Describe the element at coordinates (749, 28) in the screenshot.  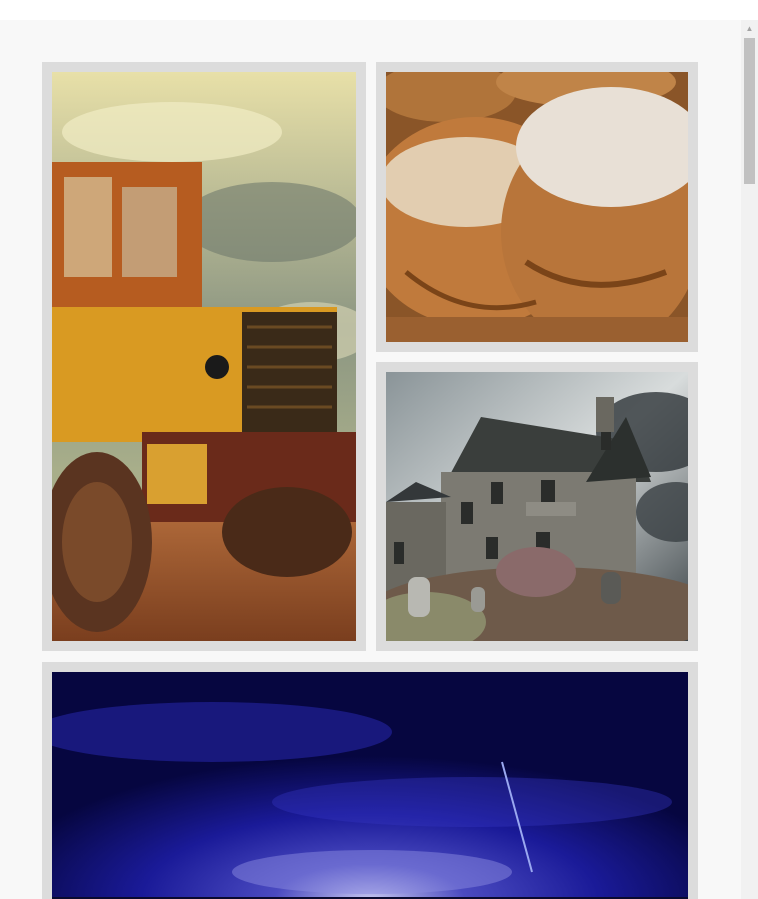
I see `triangle-up-icon: ▲` at that location.